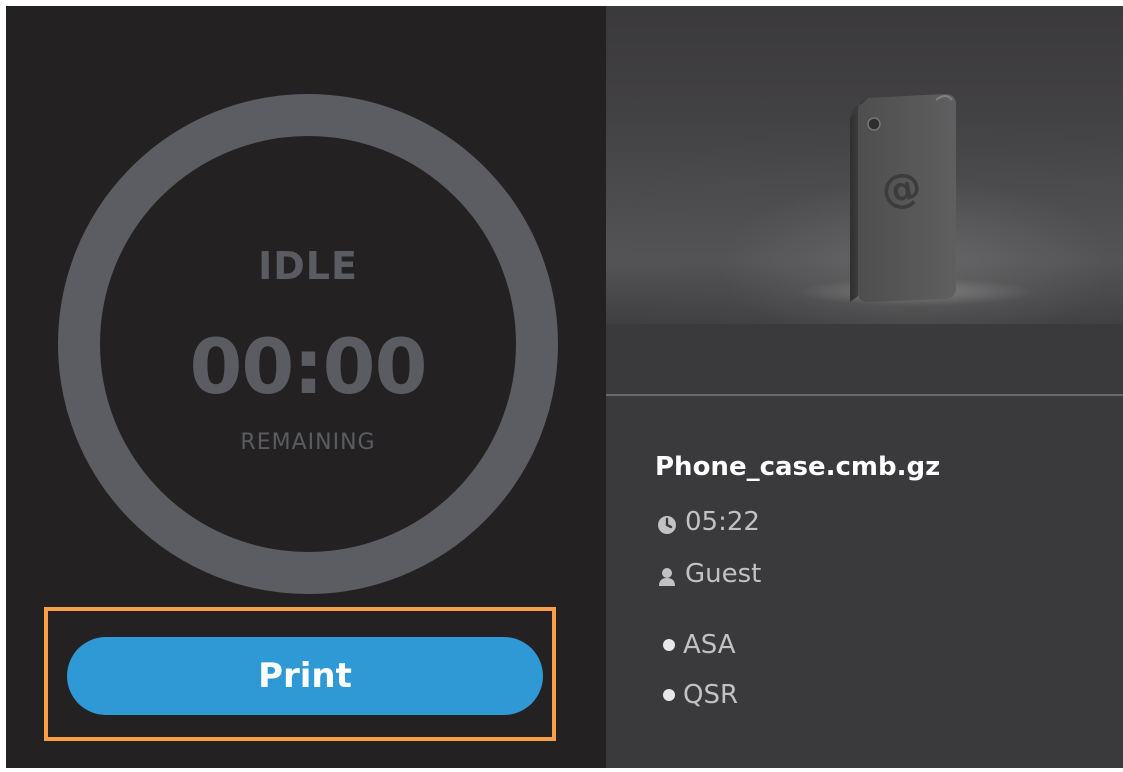 This screenshot has height=772, width=1123. I want to click on print-duration-row: 05:22, so click(708, 522).